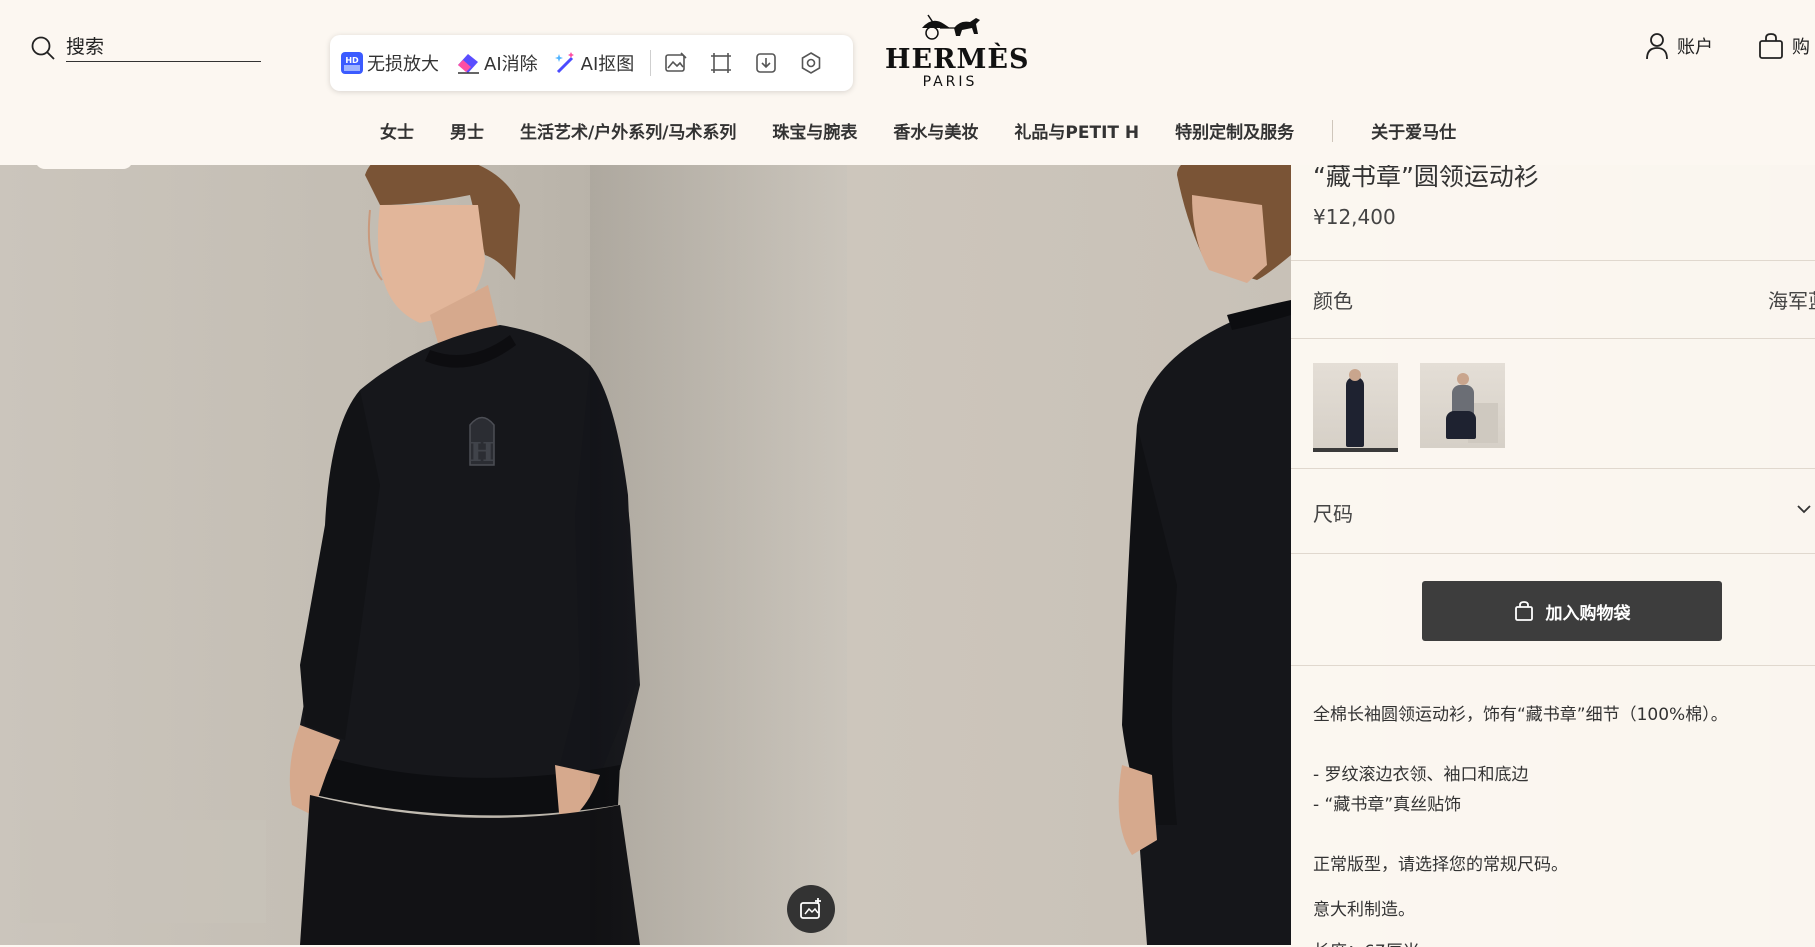  I want to click on add-to-bag-button: 加入购物袋, so click(1572, 611).